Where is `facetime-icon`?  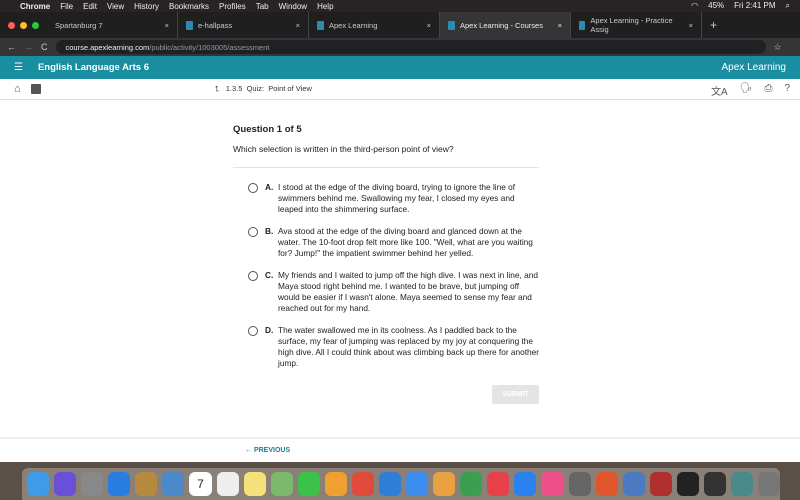
facetime-icon is located at coordinates (308, 484).